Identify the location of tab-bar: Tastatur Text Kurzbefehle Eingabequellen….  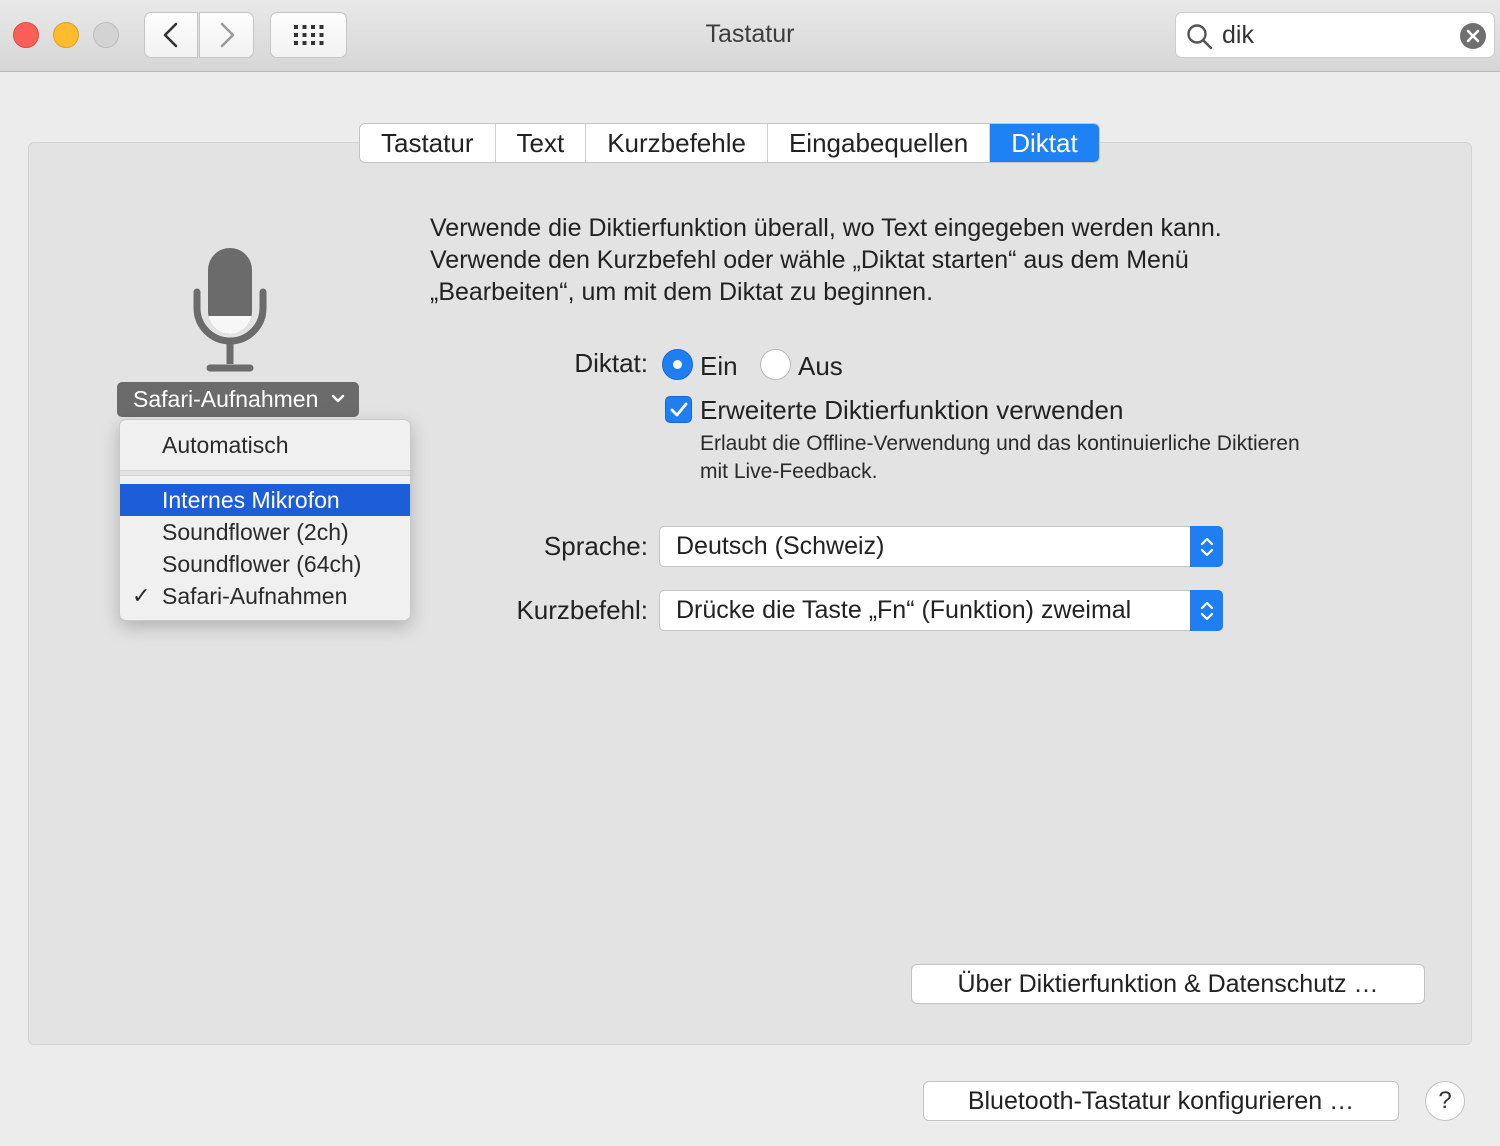
(729, 143).